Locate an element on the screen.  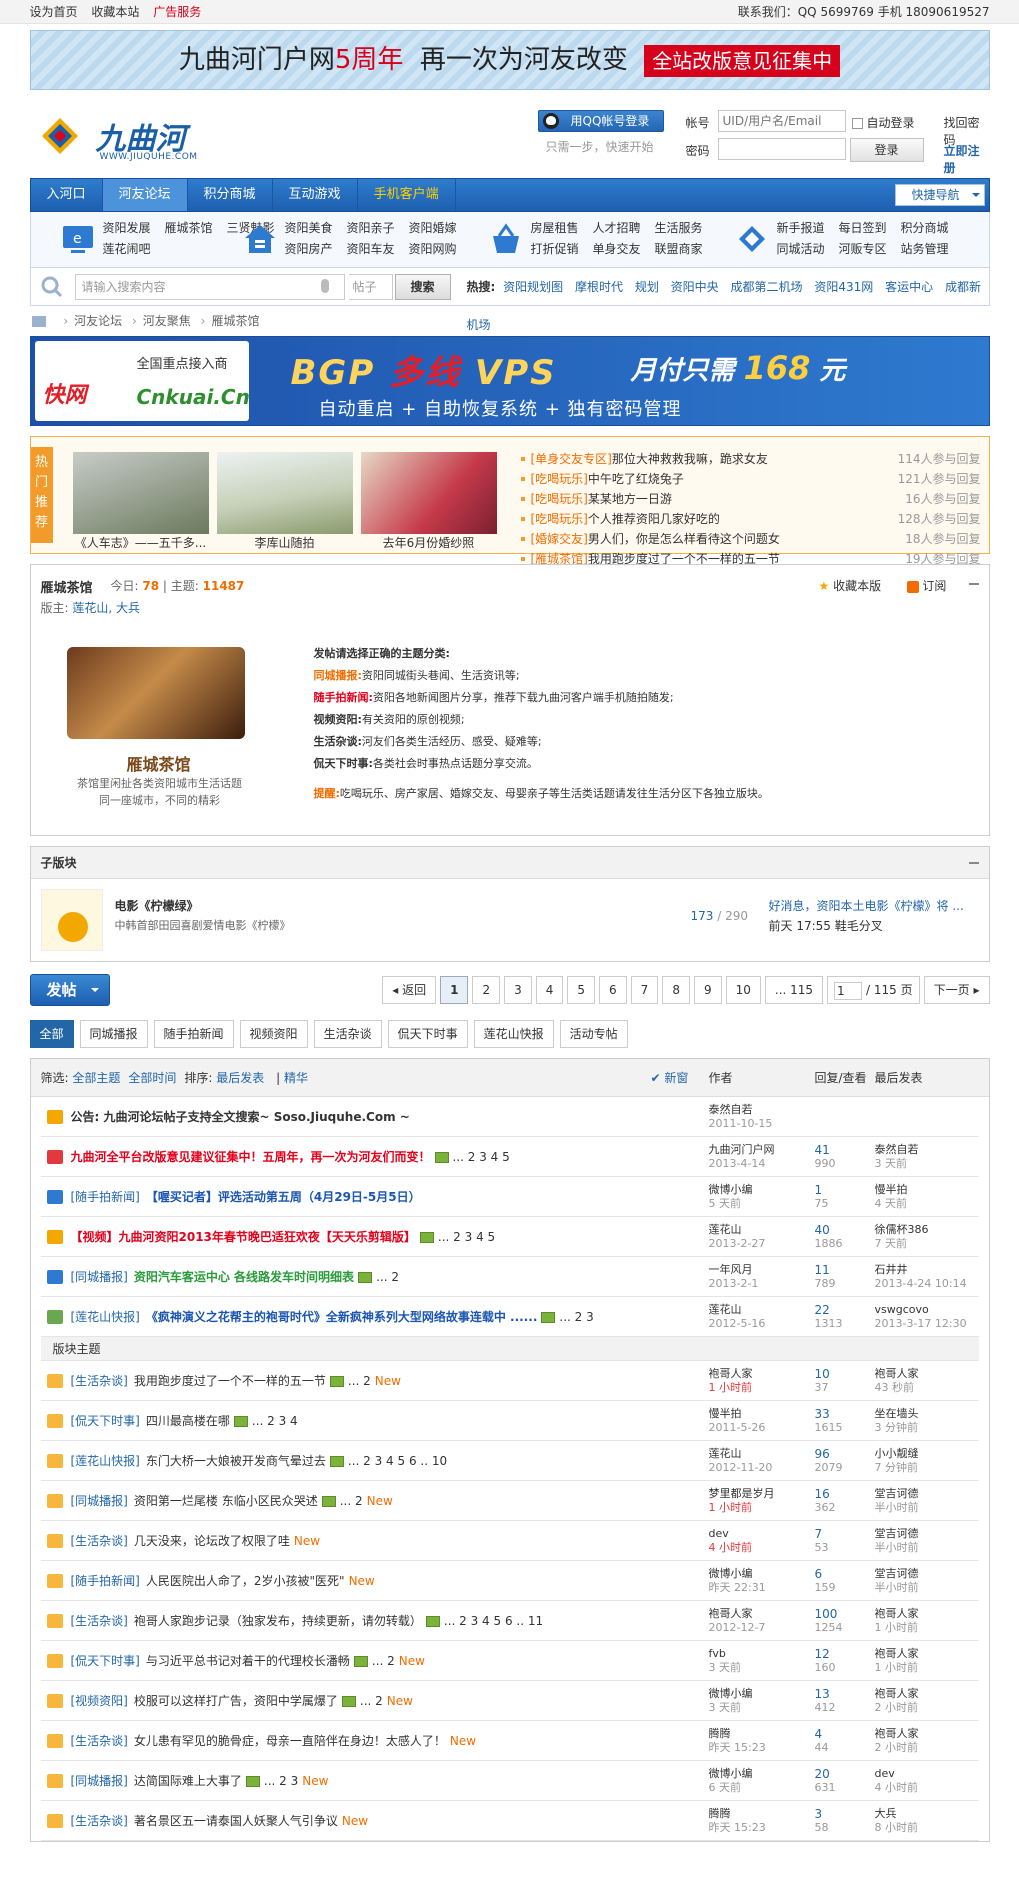
reply-count: 16 is located at coordinates (825, 1494).